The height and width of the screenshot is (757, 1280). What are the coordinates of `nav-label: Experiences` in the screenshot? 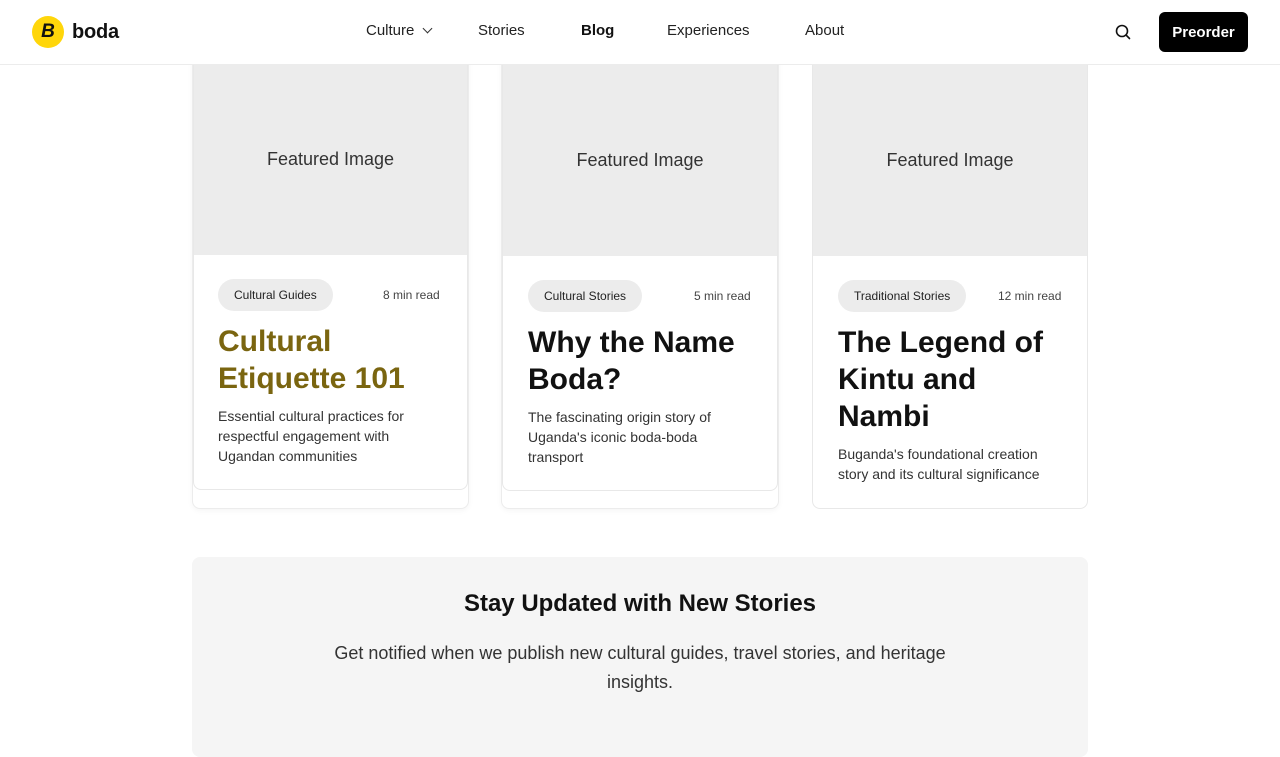 It's located at (708, 30).